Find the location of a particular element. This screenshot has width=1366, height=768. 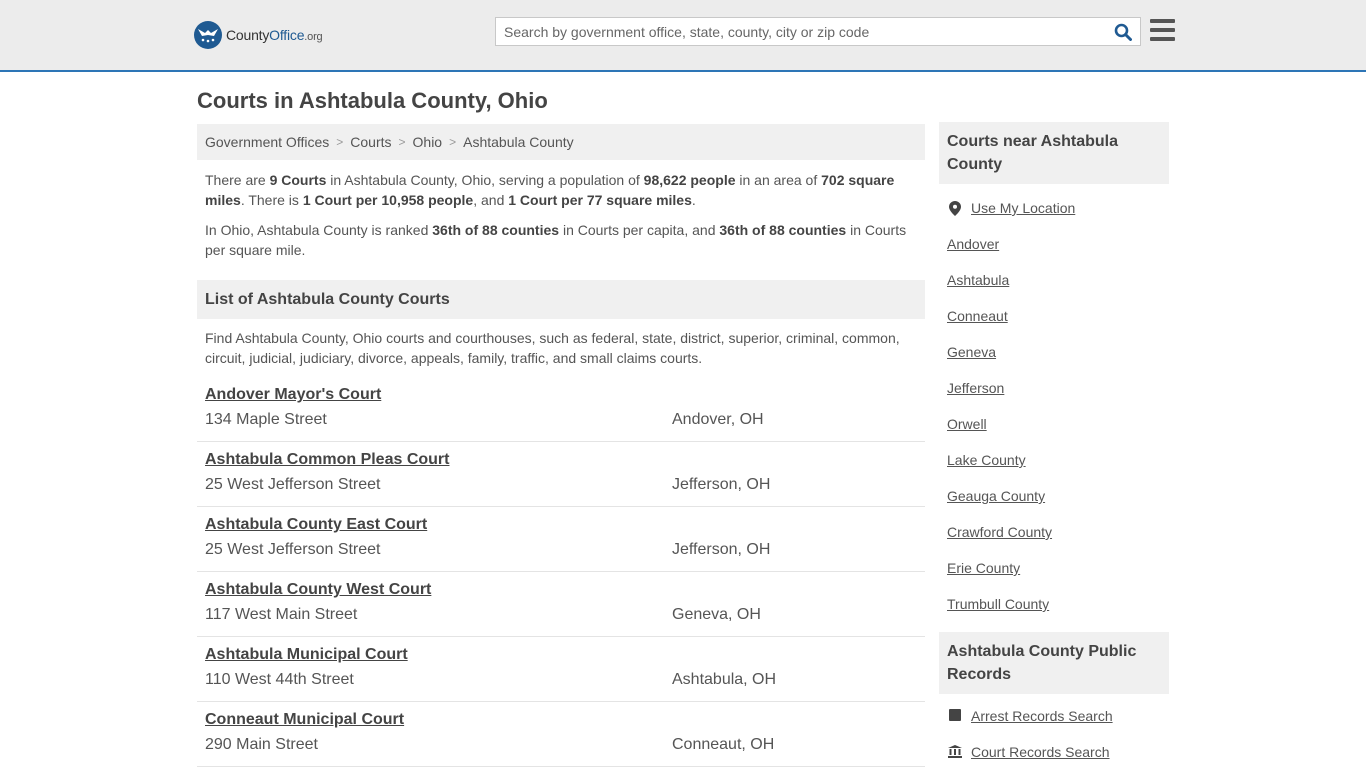

use-my-location-link: Use My Location is located at coordinates (1023, 208).